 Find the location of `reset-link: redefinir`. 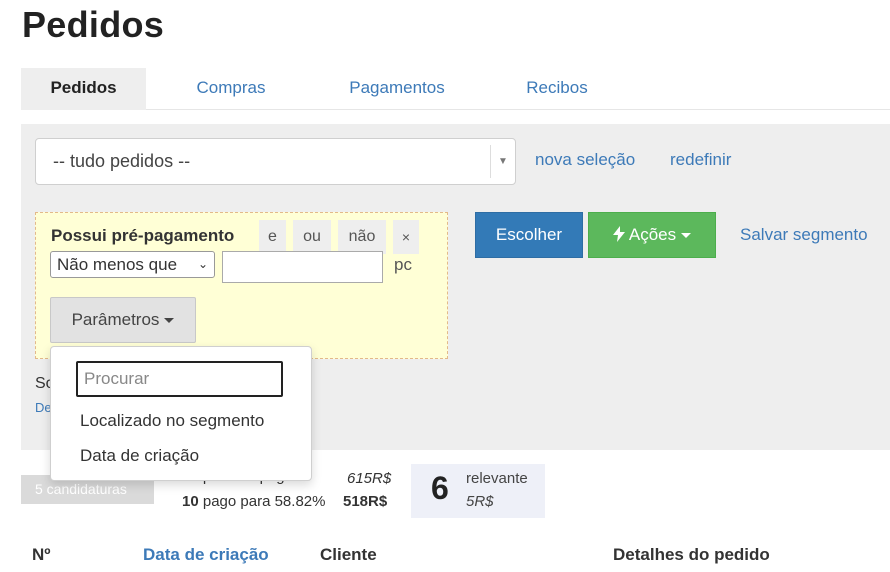

reset-link: redefinir is located at coordinates (700, 160).